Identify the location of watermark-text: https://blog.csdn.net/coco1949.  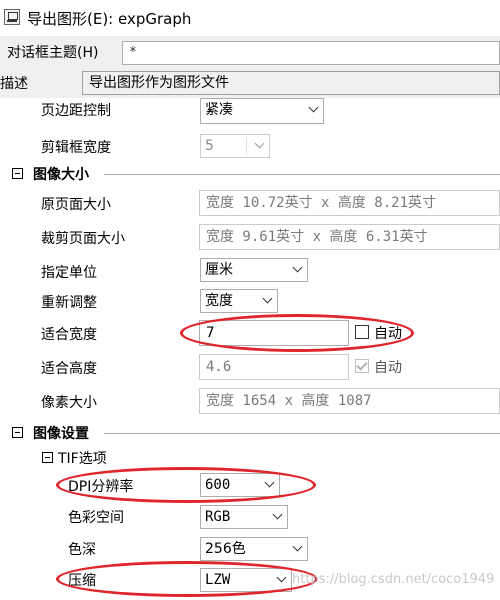
(393, 579).